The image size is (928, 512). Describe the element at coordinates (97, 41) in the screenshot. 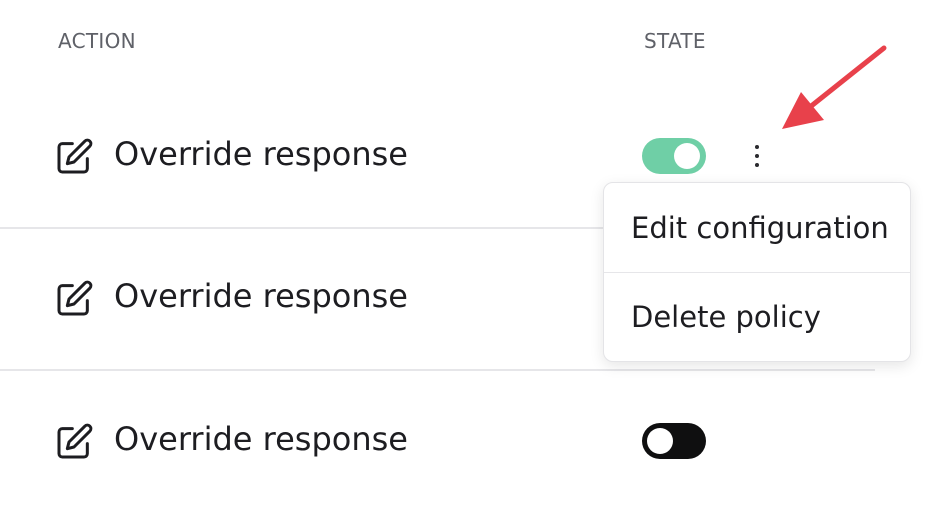

I see `column-header-action: ACTION` at that location.